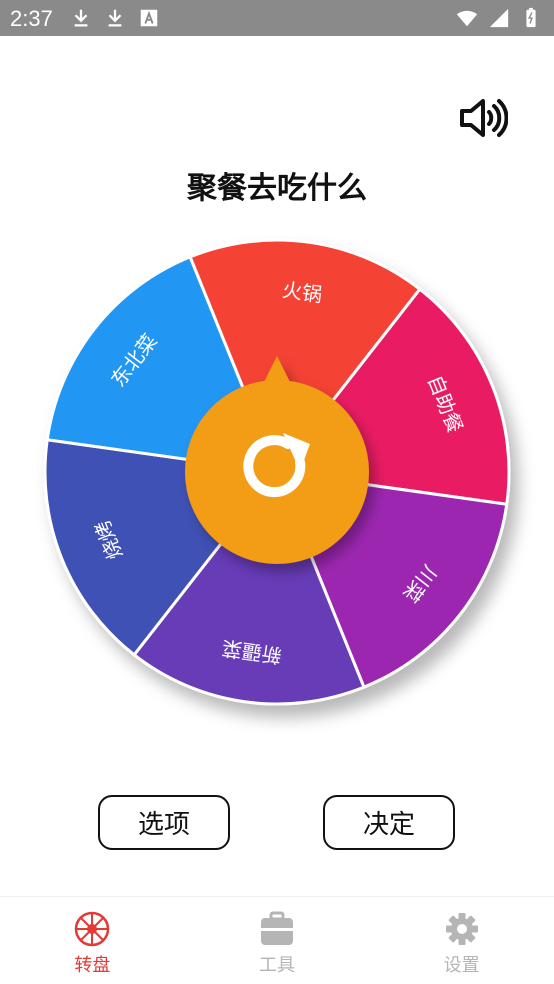 This screenshot has width=554, height=984. I want to click on spin-button-disc, so click(277, 472).